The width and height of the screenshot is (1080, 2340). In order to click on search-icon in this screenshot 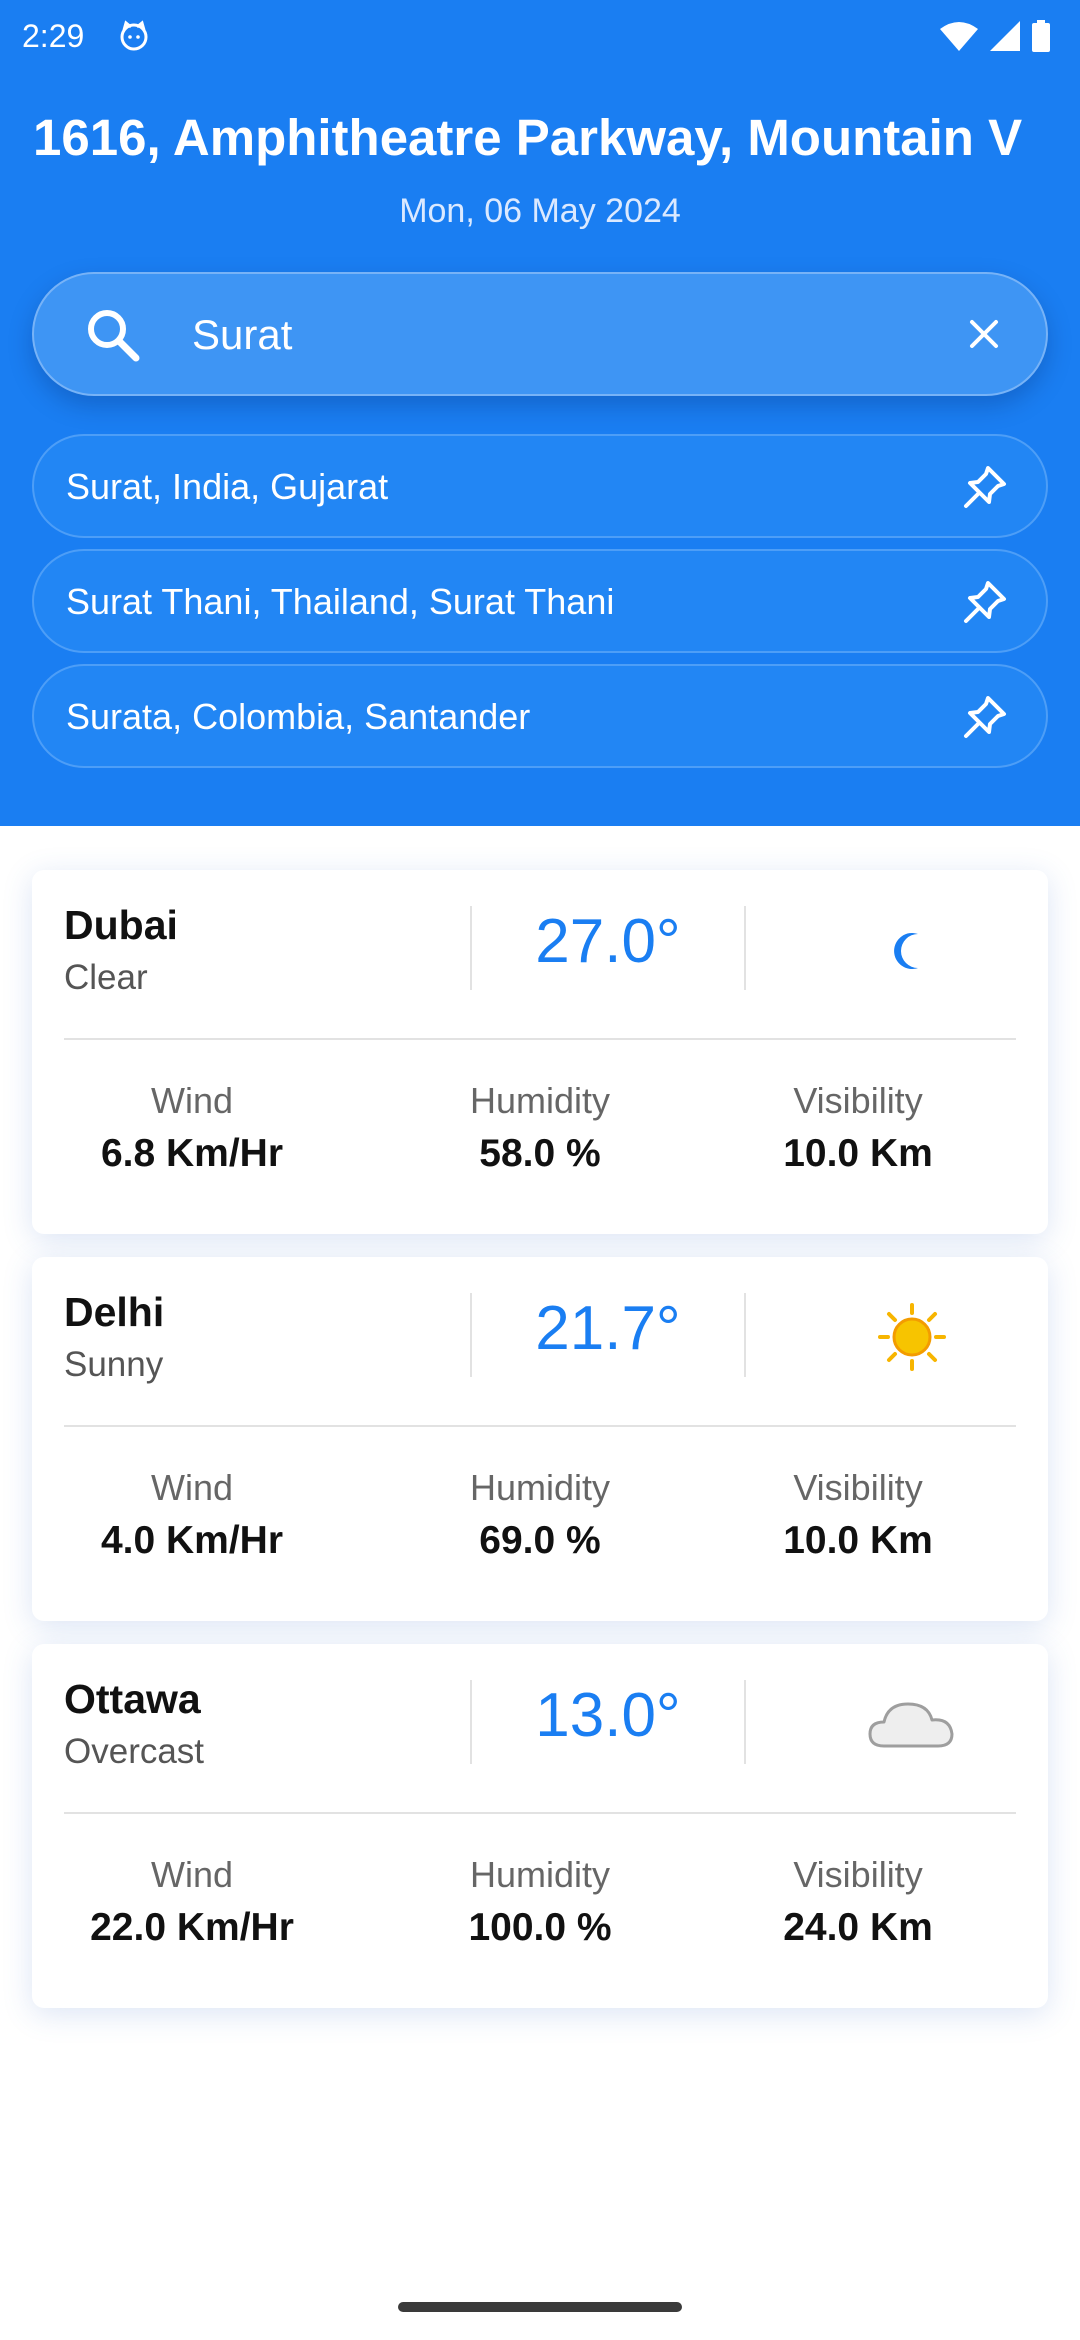, I will do `click(114, 336)`.